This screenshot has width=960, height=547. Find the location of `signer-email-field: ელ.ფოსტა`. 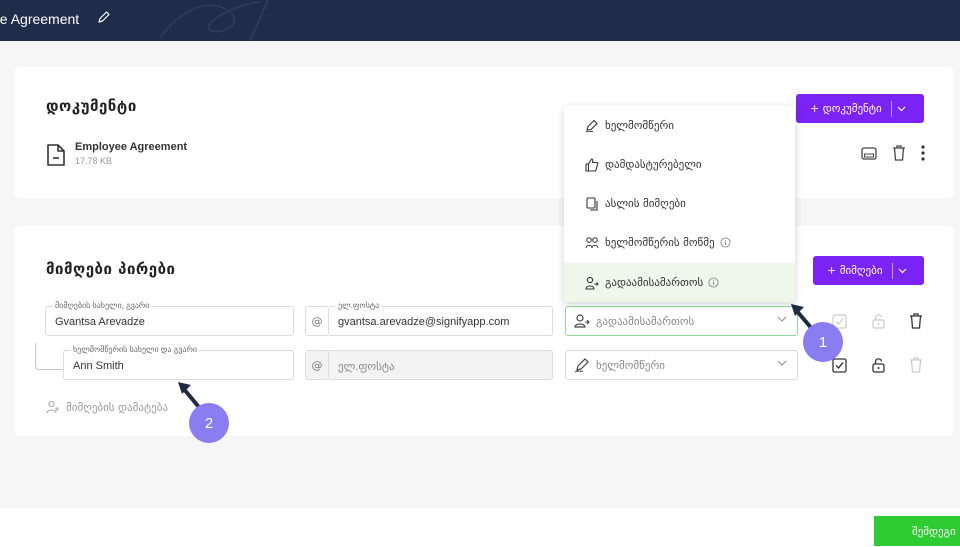

signer-email-field: ელ.ფოსტა is located at coordinates (441, 365).